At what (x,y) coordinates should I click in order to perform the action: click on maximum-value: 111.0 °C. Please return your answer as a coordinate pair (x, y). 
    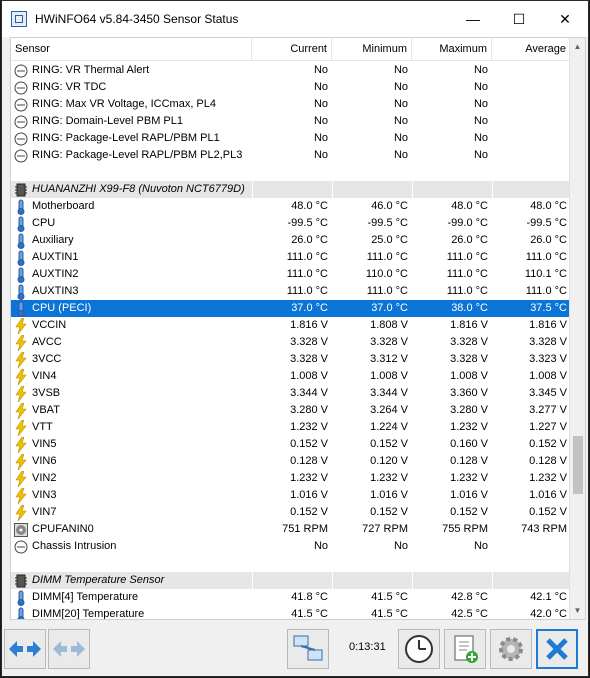
    Looking at the image, I should click on (467, 274).